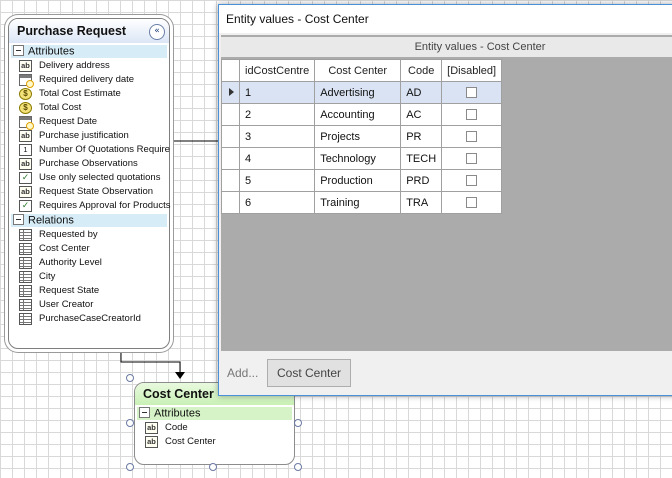 The width and height of the screenshot is (672, 478). Describe the element at coordinates (25, 94) in the screenshot. I see `currency-icon: $` at that location.